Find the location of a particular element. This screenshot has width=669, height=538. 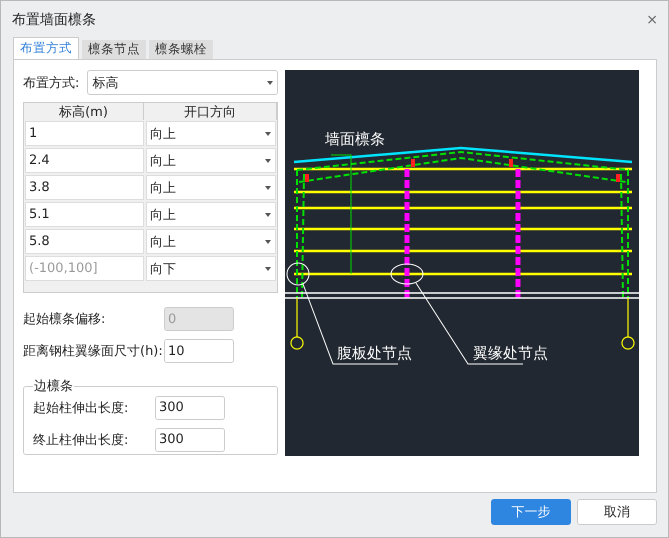

elevation-input: 2.4 is located at coordinates (84, 160).